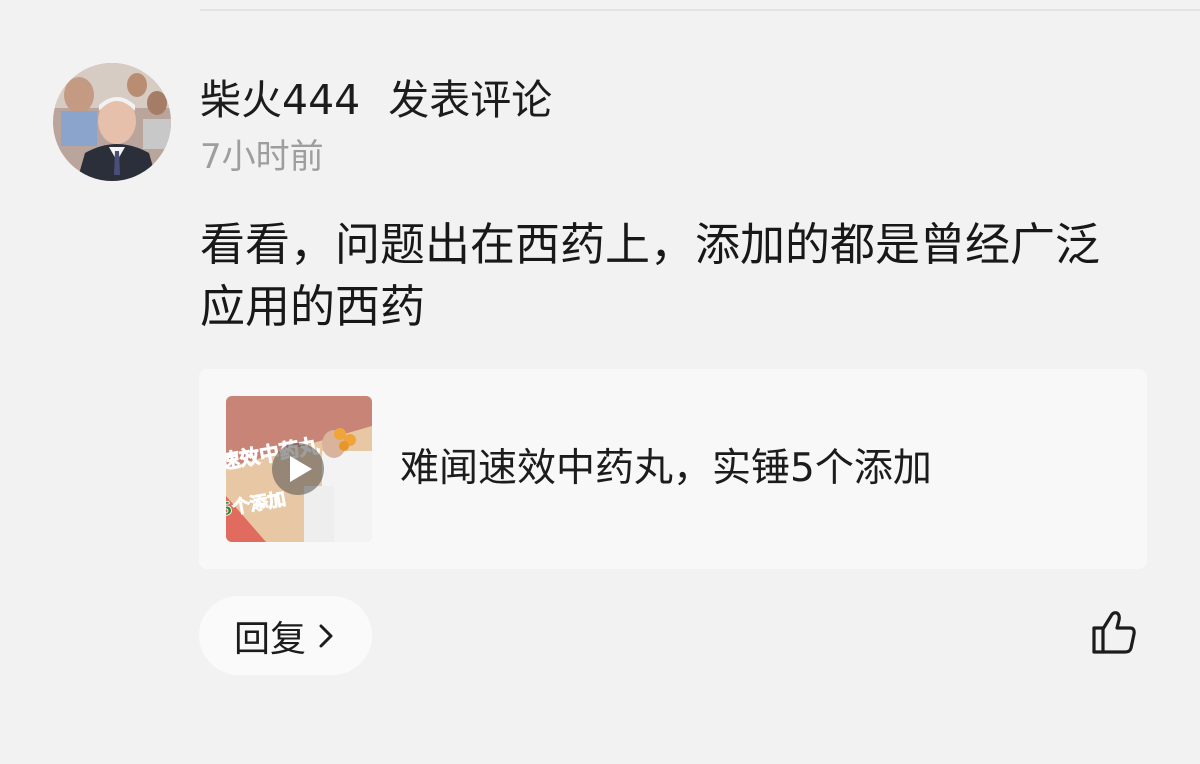 This screenshot has width=1200, height=764. Describe the element at coordinates (700, 10) in the screenshot. I see `top-divider` at that location.